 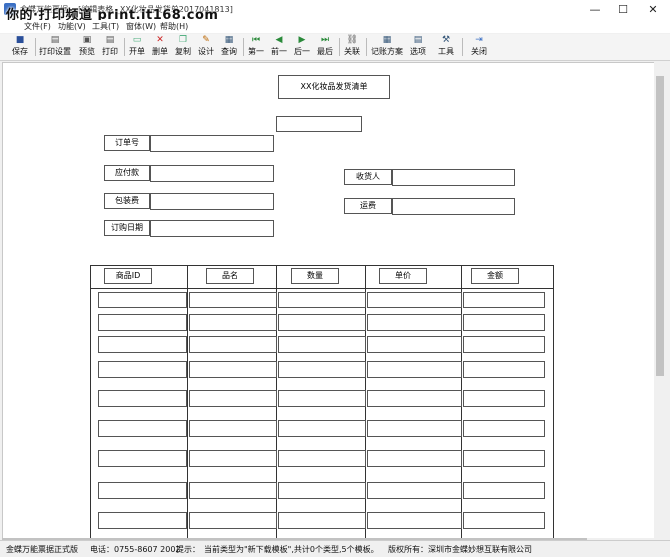 I want to click on order-no-label: 订单号, so click(x=127, y=143).